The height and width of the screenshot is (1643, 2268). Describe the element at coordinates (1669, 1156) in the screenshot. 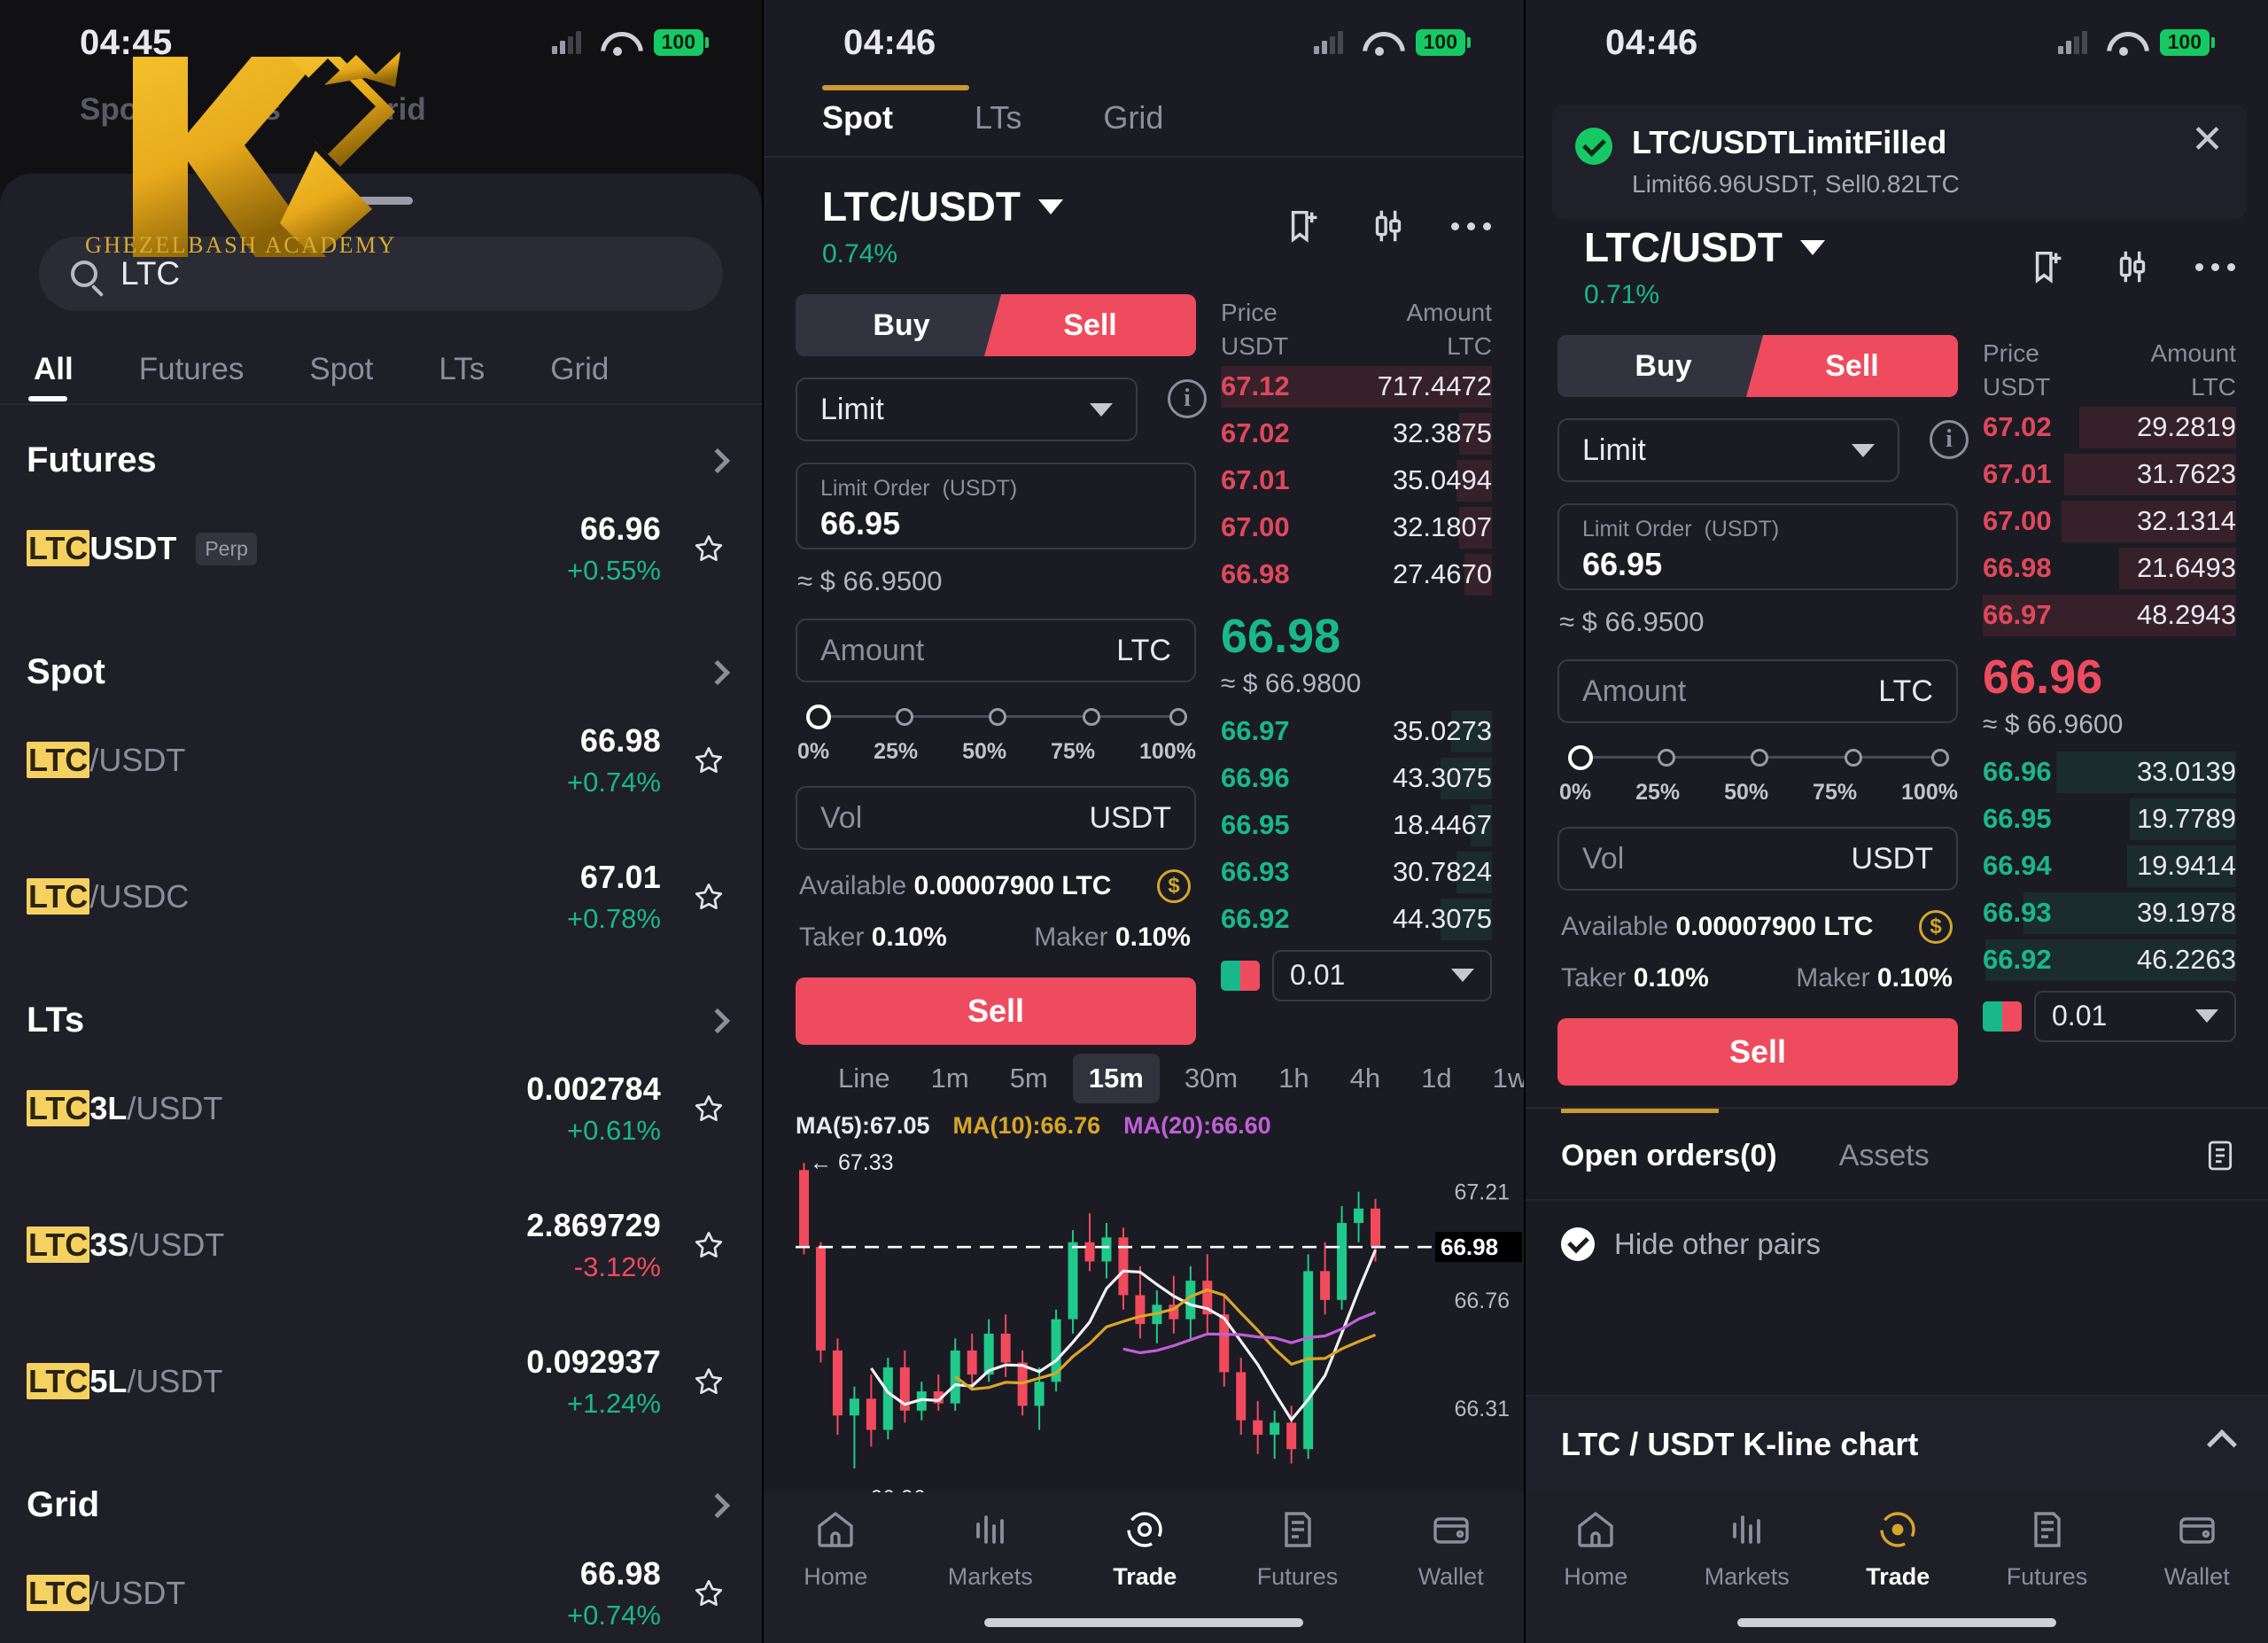

I see `tab-open-orders: Open orders(0)` at that location.